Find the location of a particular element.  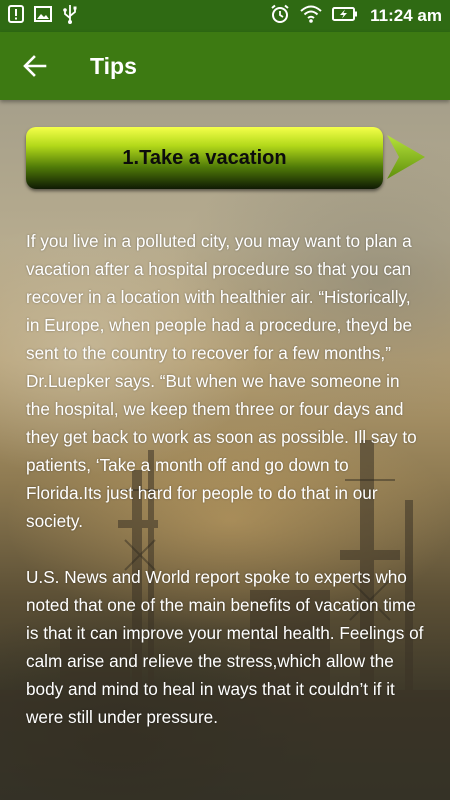

app-bar: Tips is located at coordinates (225, 66).